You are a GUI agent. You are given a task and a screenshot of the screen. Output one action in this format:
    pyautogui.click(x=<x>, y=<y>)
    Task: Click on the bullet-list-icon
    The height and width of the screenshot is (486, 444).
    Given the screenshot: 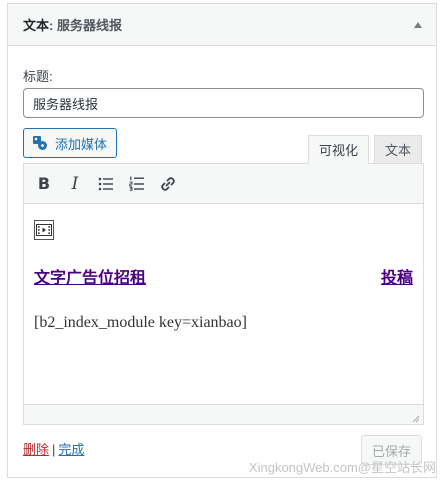 What is the action you would take?
    pyautogui.click(x=106, y=184)
    